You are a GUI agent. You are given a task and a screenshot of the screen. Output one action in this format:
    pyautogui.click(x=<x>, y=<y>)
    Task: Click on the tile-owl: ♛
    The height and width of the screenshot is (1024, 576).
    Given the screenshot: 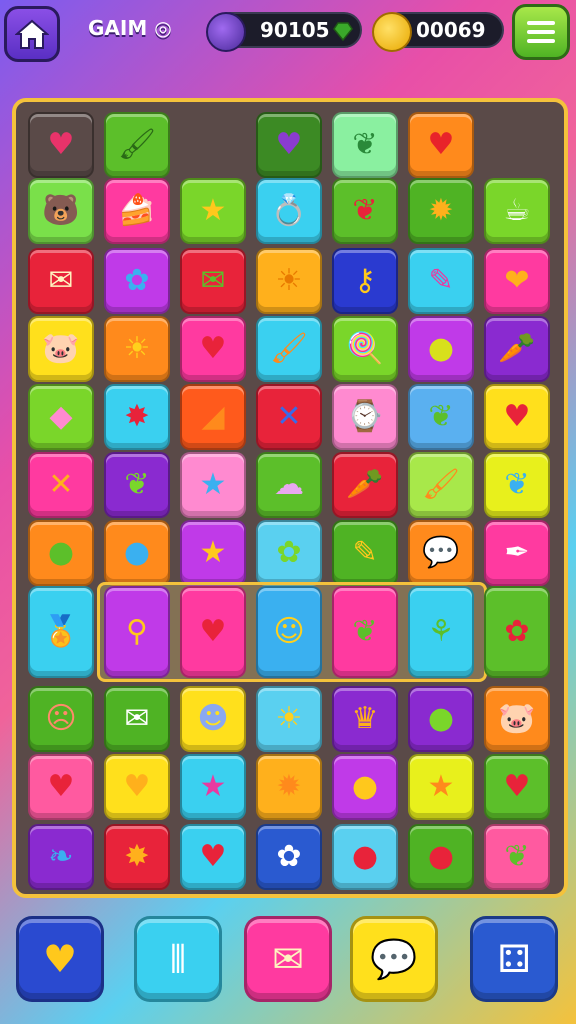 What is the action you would take?
    pyautogui.click(x=365, y=719)
    